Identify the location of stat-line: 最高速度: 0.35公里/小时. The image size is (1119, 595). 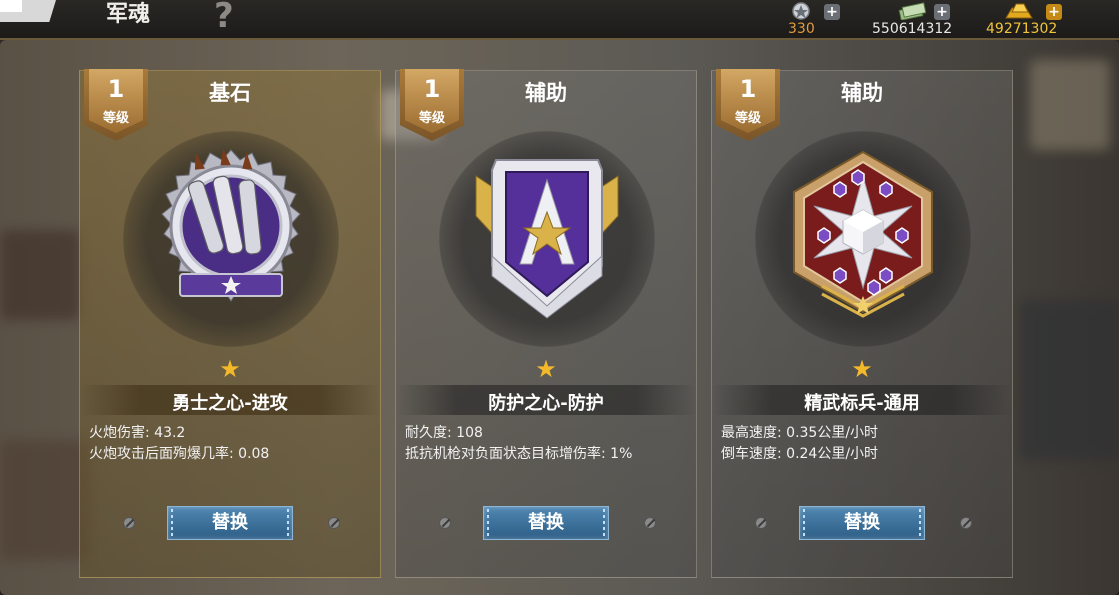
(800, 433).